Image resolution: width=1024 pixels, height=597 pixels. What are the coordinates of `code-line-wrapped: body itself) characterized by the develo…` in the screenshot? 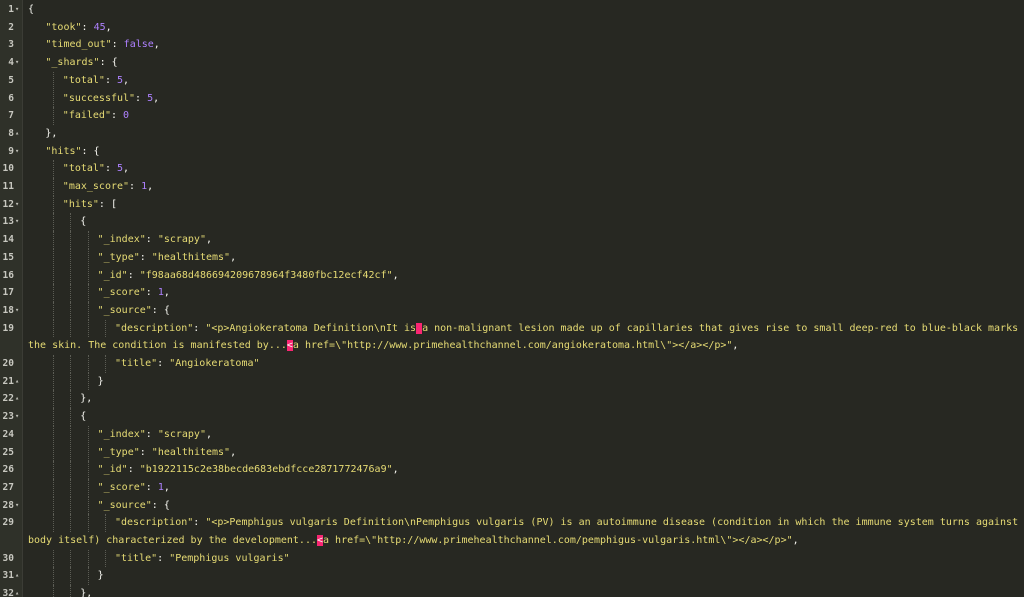 It's located at (512, 541).